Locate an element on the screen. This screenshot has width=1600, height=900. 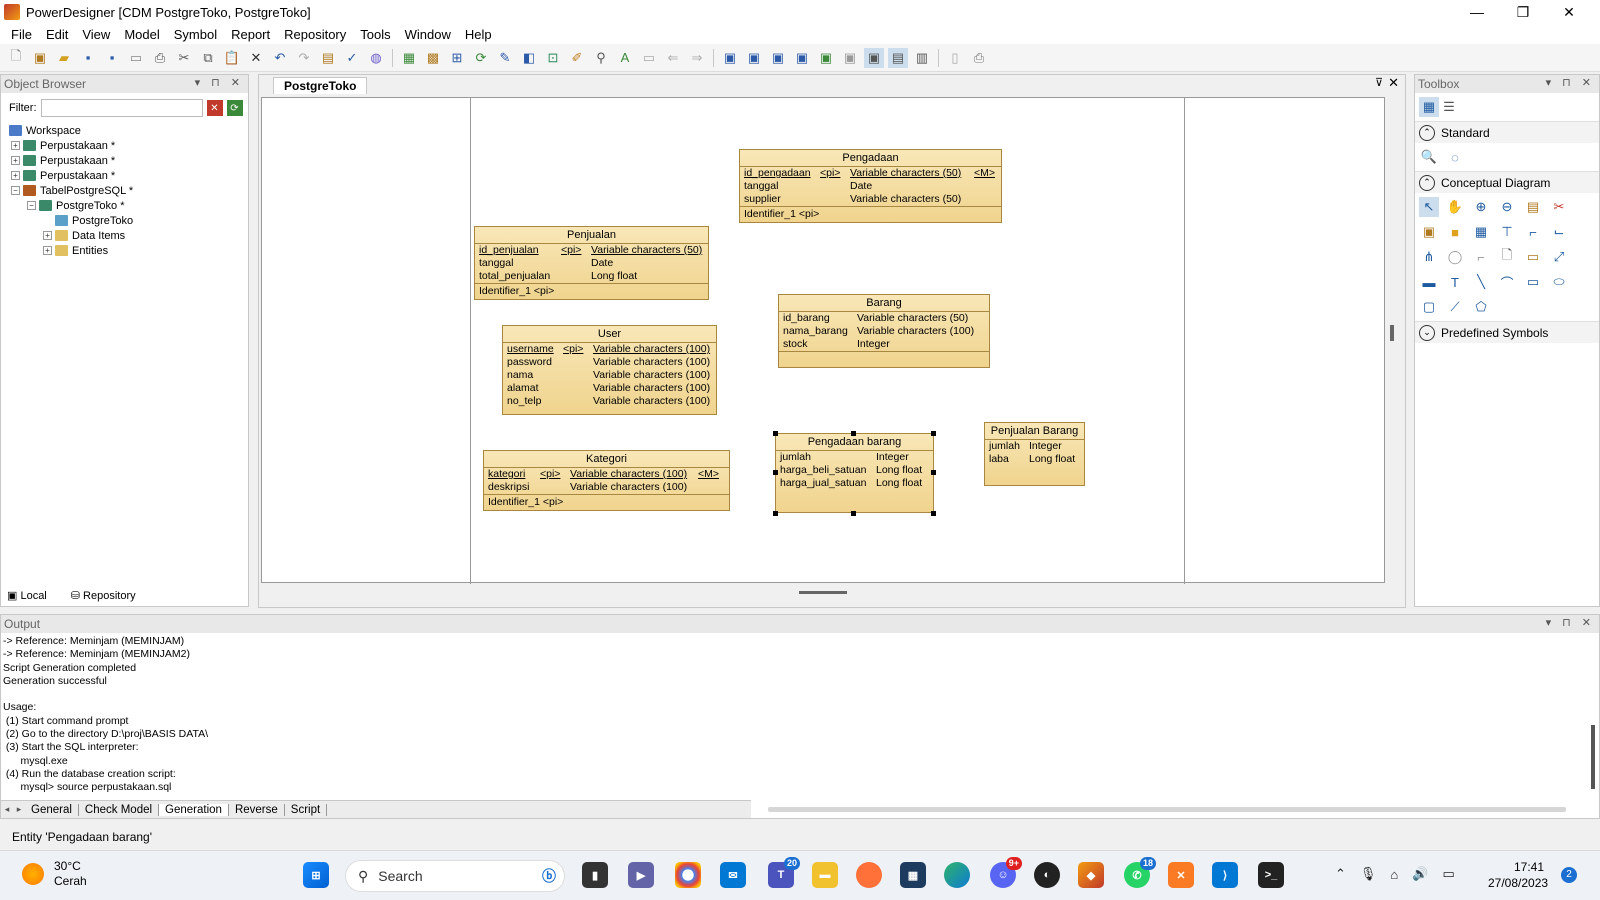
clock: 17:41 27/08/2023 is located at coordinates (1518, 875).